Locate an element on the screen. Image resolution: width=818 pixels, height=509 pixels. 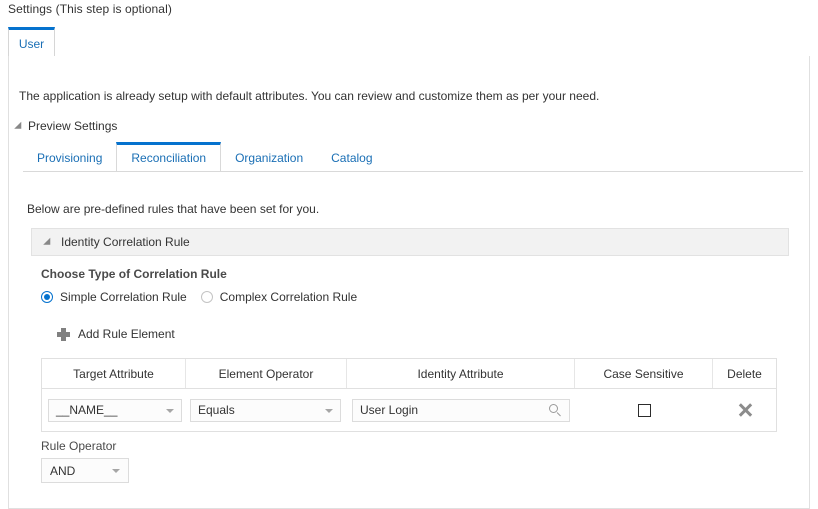
rule-operator-select: AND is located at coordinates (85, 470).